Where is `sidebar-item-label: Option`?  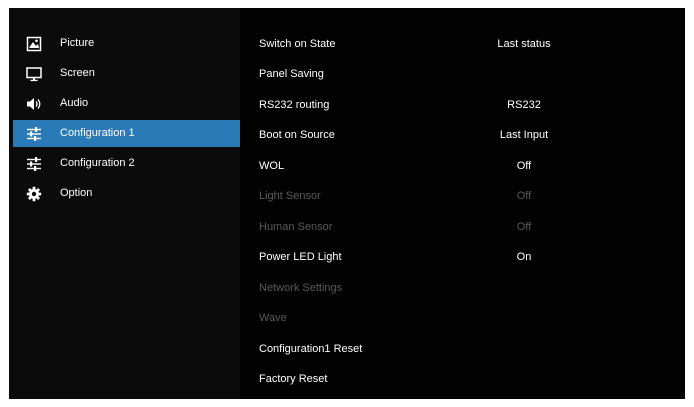
sidebar-item-label: Option is located at coordinates (76, 193).